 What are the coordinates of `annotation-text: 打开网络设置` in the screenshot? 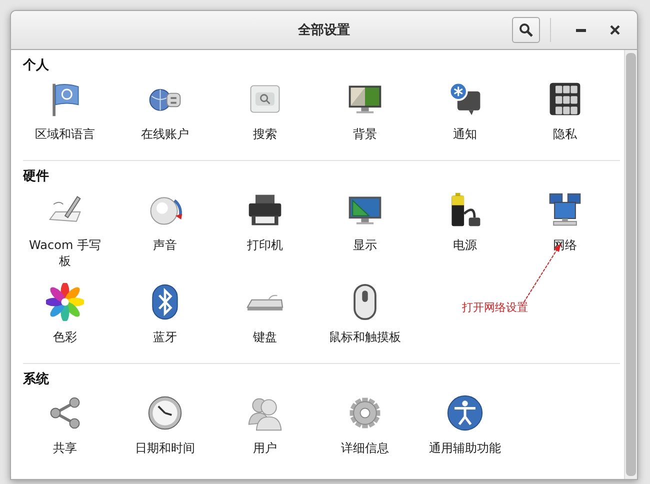 It's located at (495, 307).